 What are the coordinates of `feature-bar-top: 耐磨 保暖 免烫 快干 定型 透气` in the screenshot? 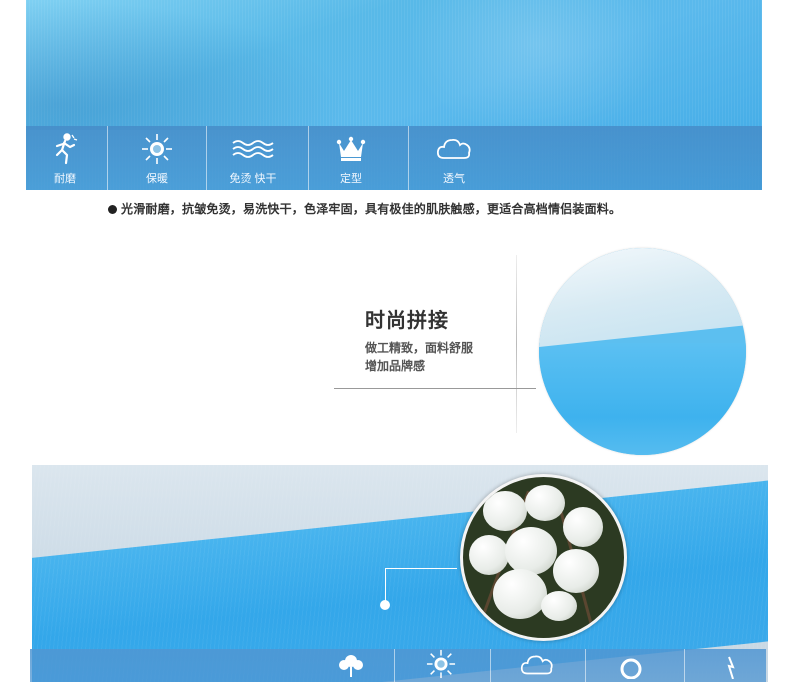 It's located at (394, 158).